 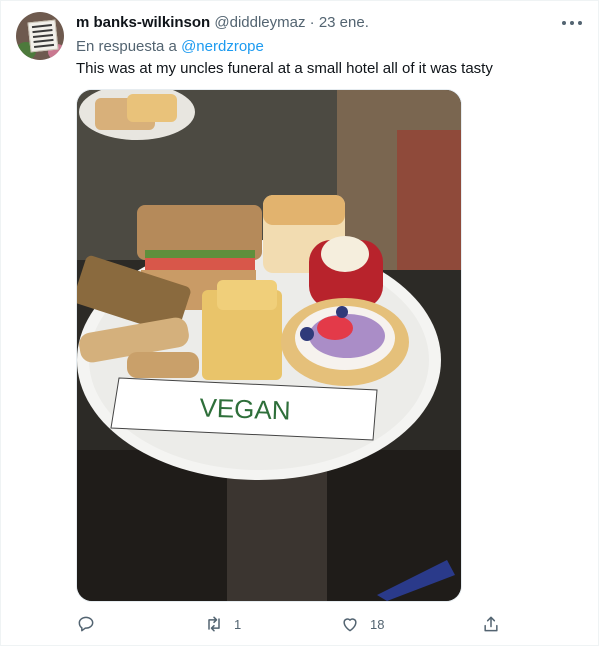 What do you see at coordinates (350, 625) in the screenshot?
I see `like-icon` at bounding box center [350, 625].